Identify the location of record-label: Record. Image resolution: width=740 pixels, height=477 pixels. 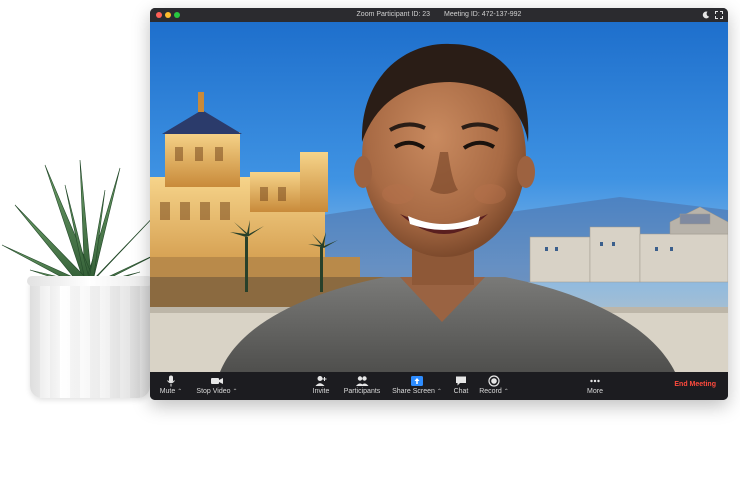
(490, 391).